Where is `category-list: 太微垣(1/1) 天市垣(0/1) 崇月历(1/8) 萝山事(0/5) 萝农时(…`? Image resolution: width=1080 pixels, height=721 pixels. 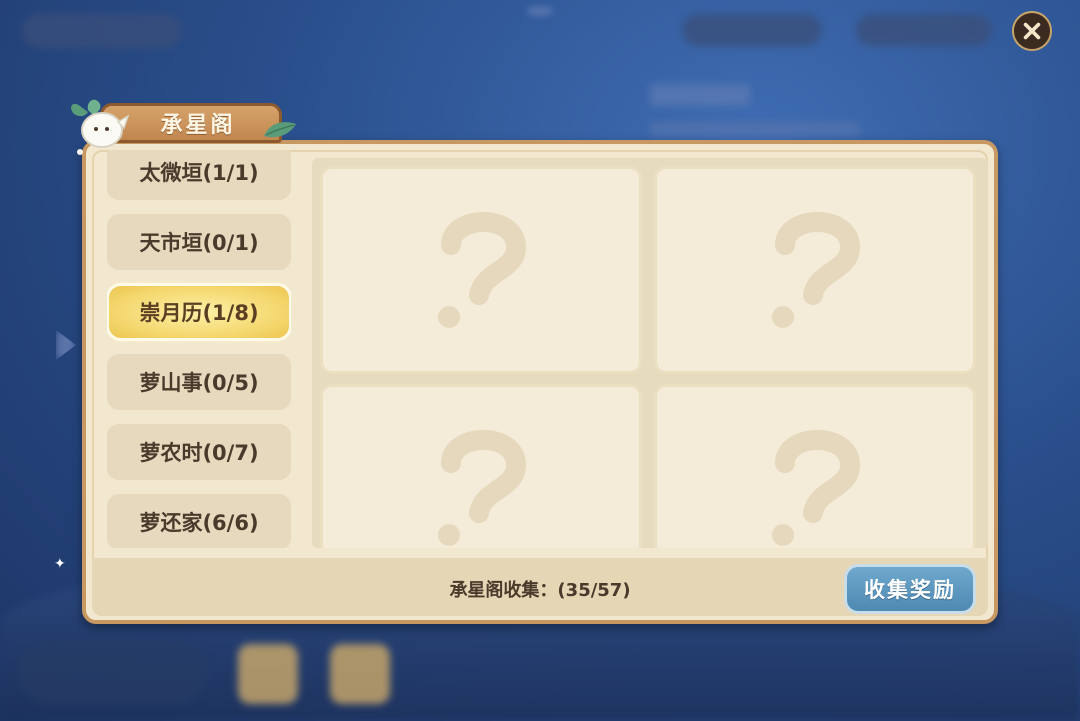 category-list: 太微垣(1/1) 天市垣(0/1) 崇月历(1/8) 萝山事(0/5) 萝农时(… is located at coordinates (199, 349).